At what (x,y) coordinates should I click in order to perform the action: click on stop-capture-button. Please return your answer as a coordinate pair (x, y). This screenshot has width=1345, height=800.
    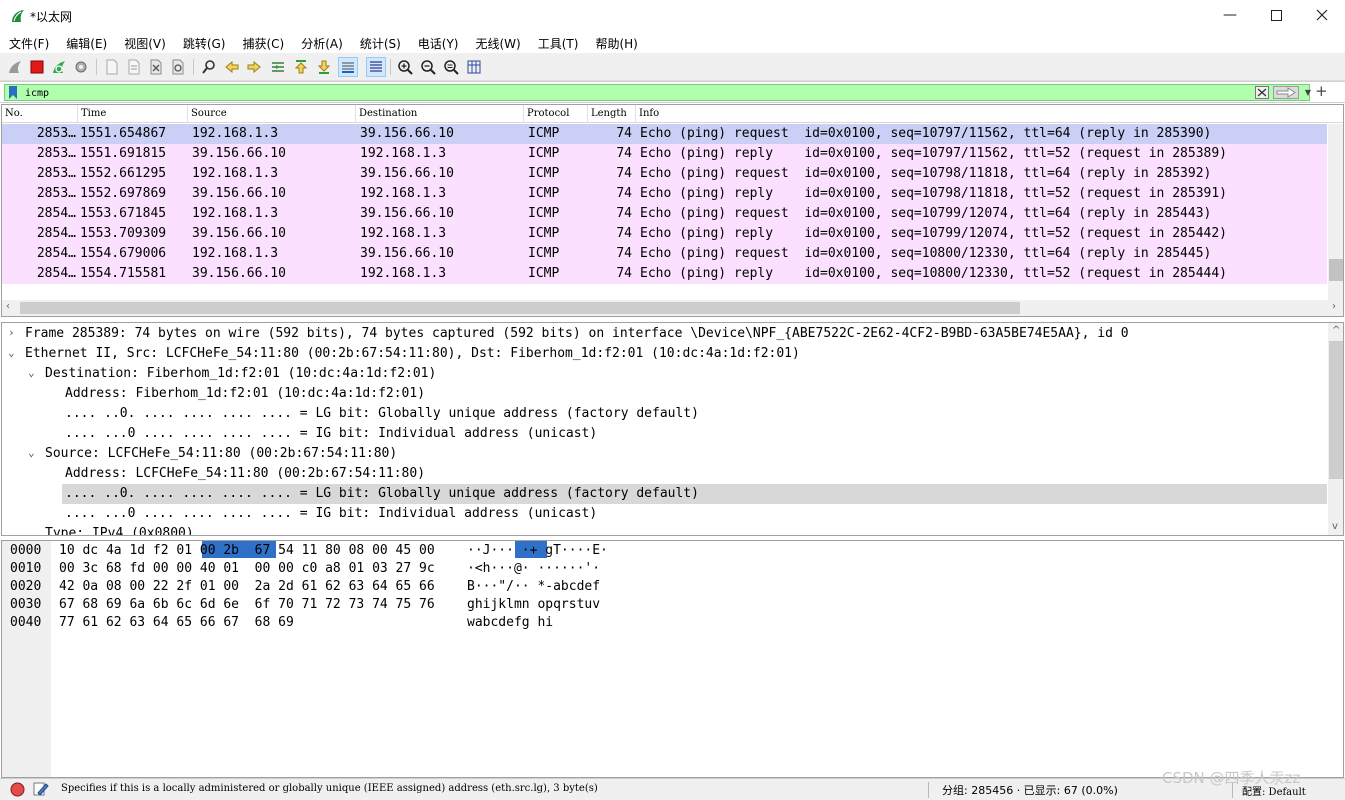
    Looking at the image, I should click on (37, 67).